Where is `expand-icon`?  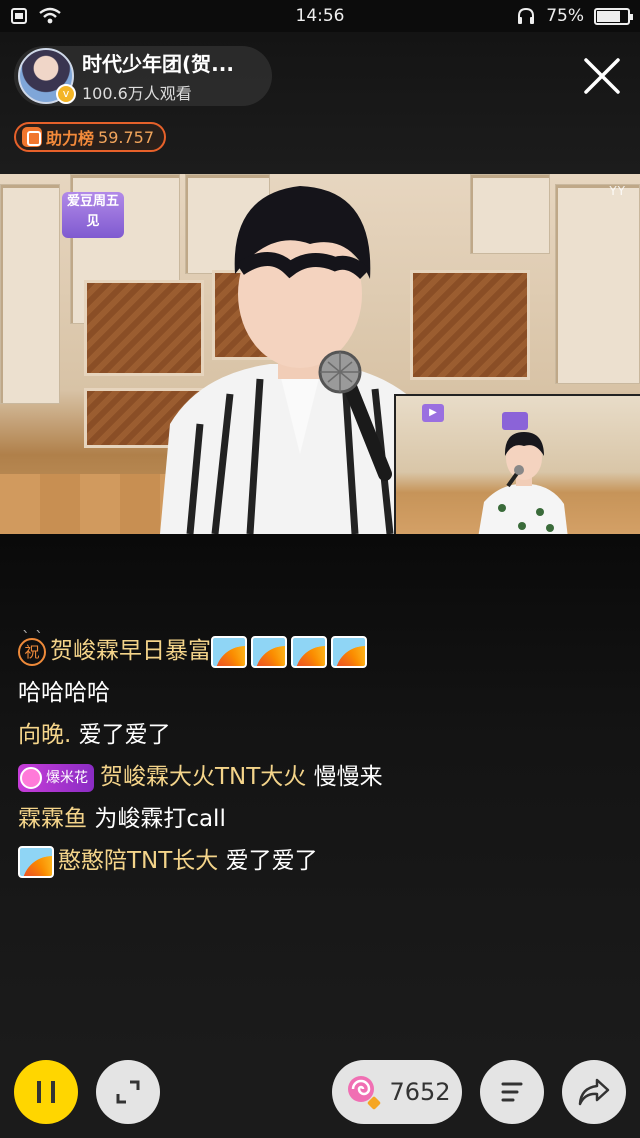
expand-icon is located at coordinates (128, 1092).